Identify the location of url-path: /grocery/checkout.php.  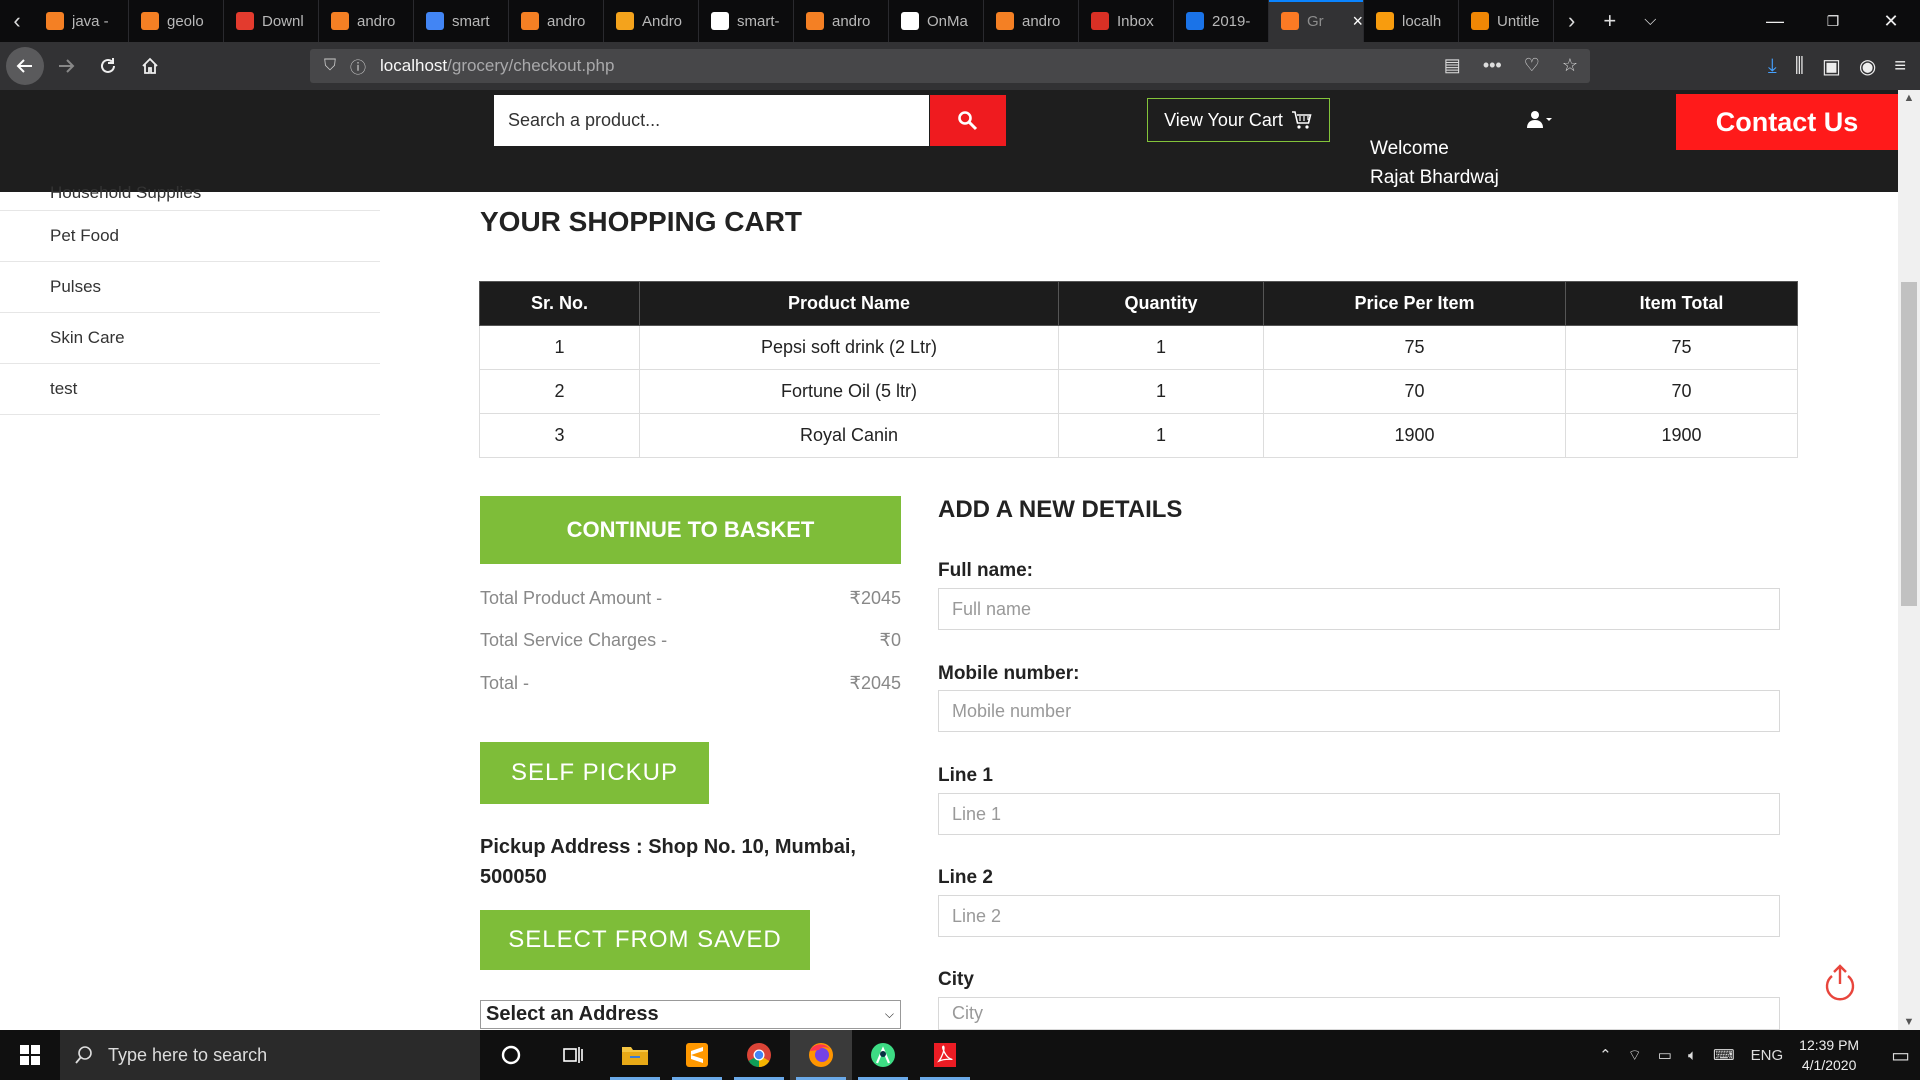
(531, 65).